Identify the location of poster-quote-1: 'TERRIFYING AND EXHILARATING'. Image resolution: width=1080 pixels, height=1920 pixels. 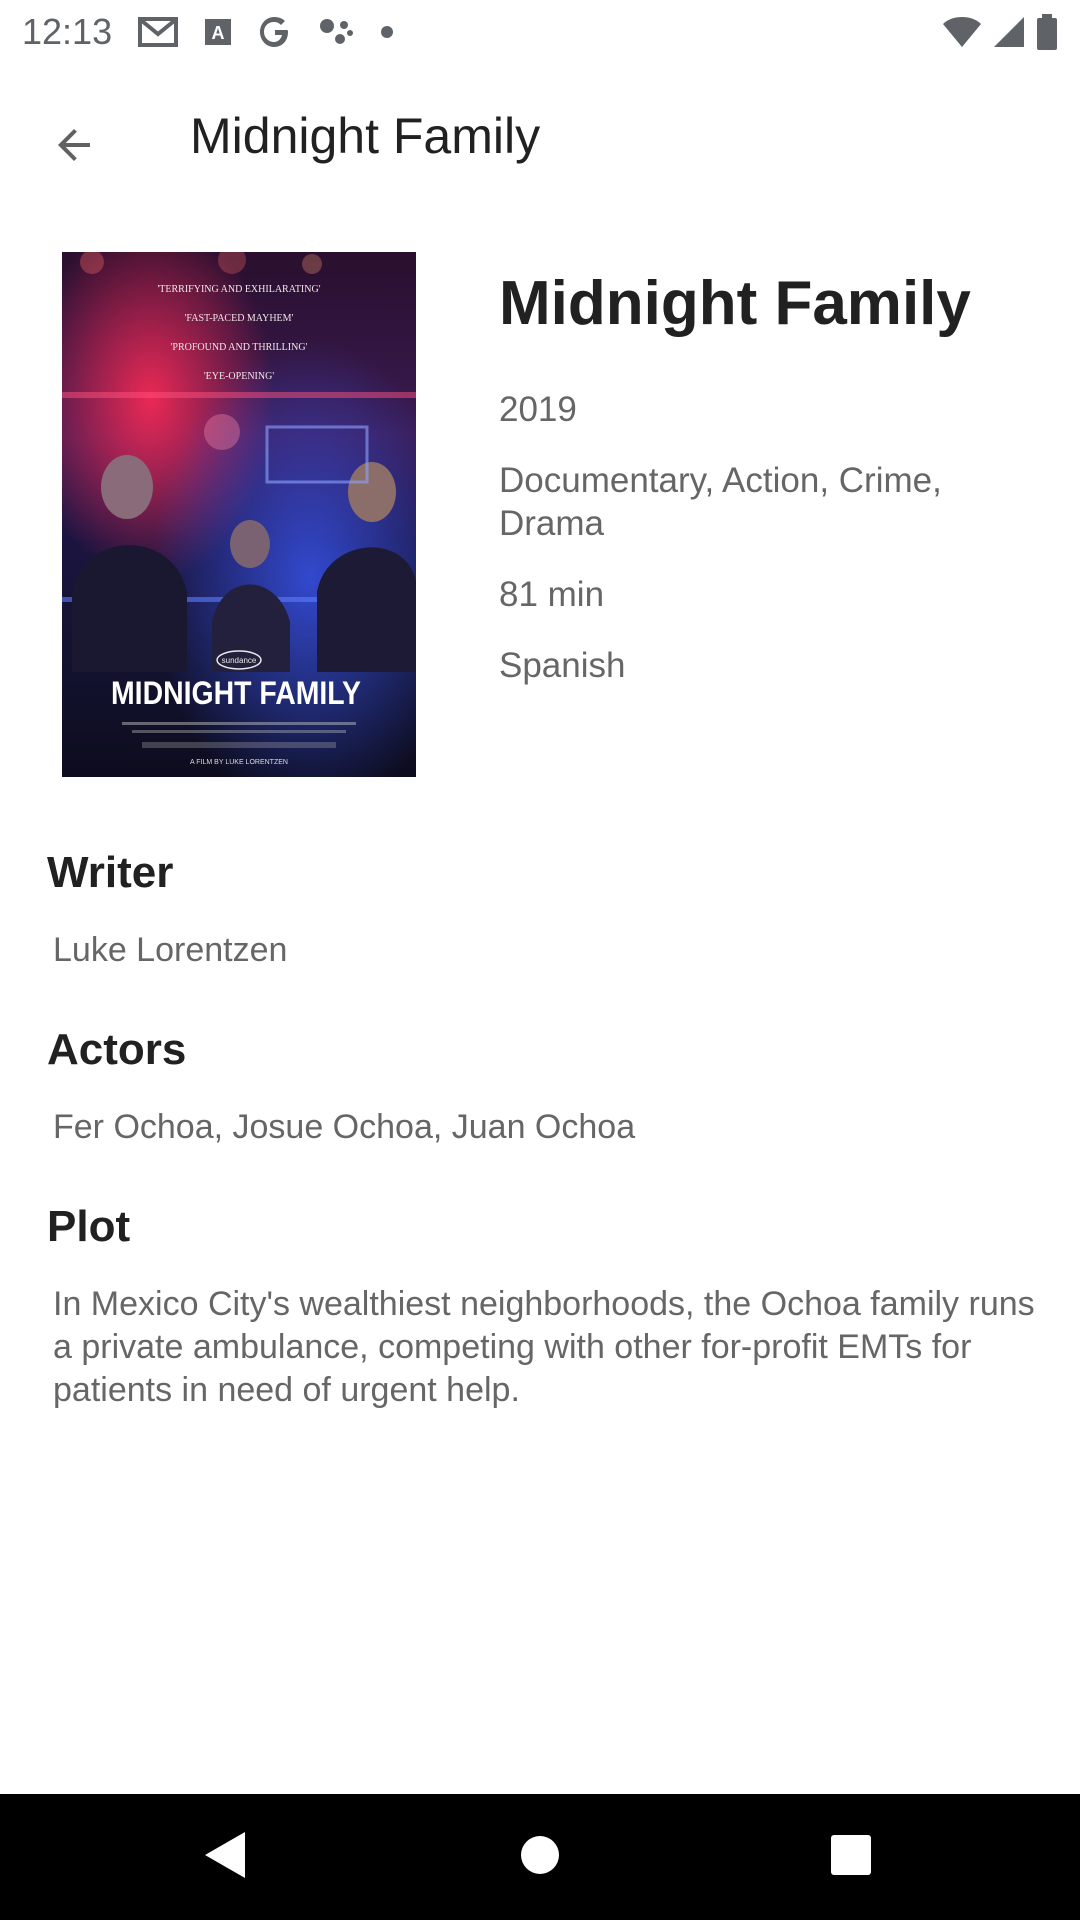
(238, 289).